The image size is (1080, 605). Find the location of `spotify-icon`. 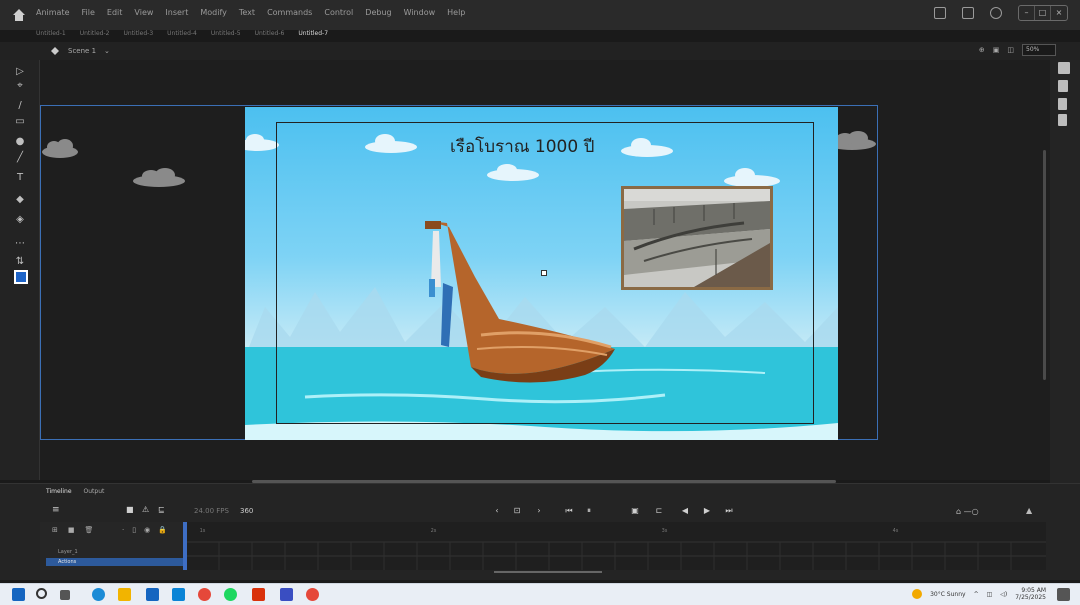

spotify-icon is located at coordinates (230, 594).